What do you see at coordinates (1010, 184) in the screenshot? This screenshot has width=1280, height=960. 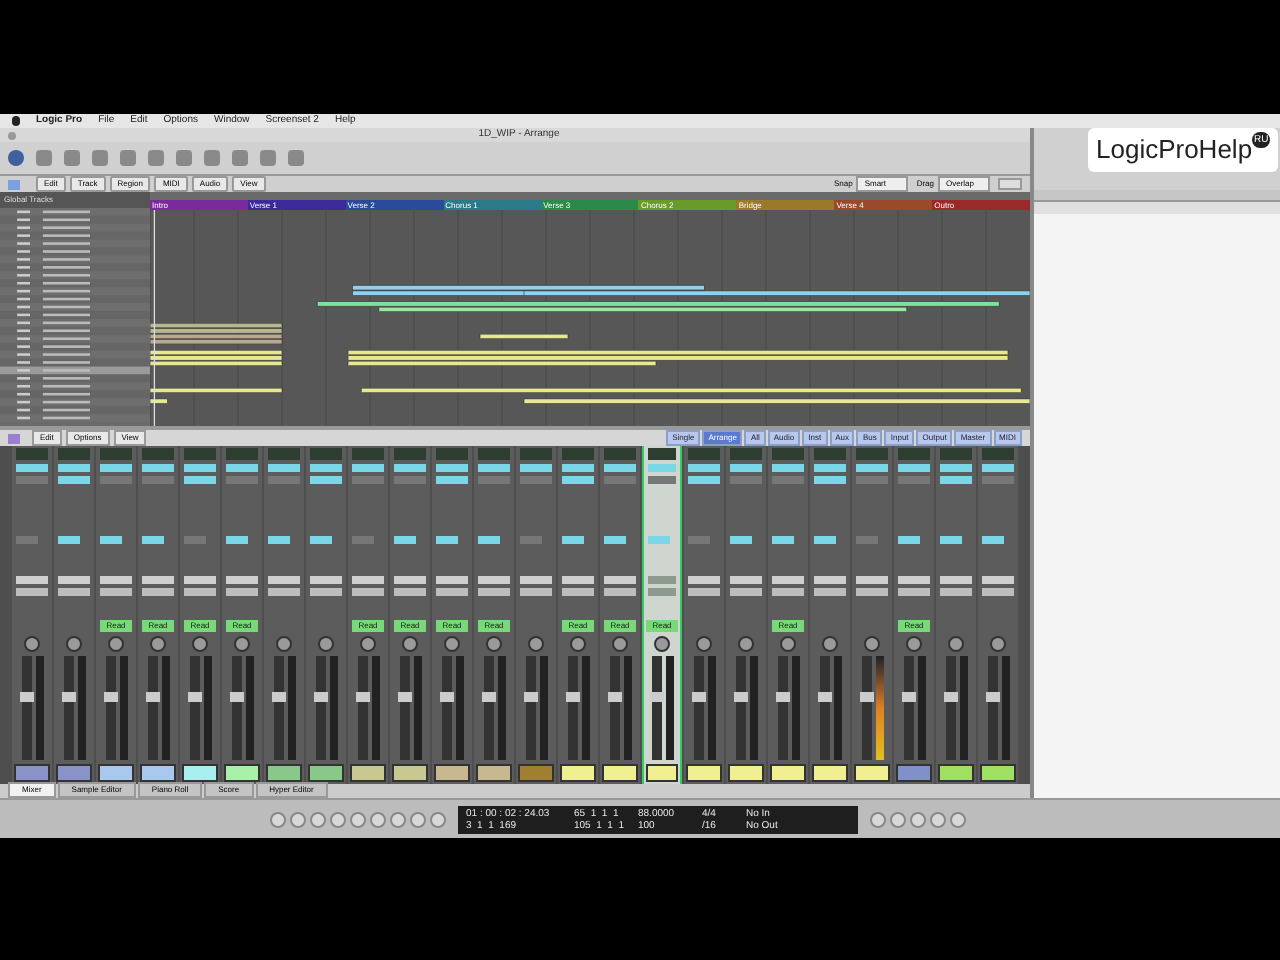 I see `zoom-icon` at bounding box center [1010, 184].